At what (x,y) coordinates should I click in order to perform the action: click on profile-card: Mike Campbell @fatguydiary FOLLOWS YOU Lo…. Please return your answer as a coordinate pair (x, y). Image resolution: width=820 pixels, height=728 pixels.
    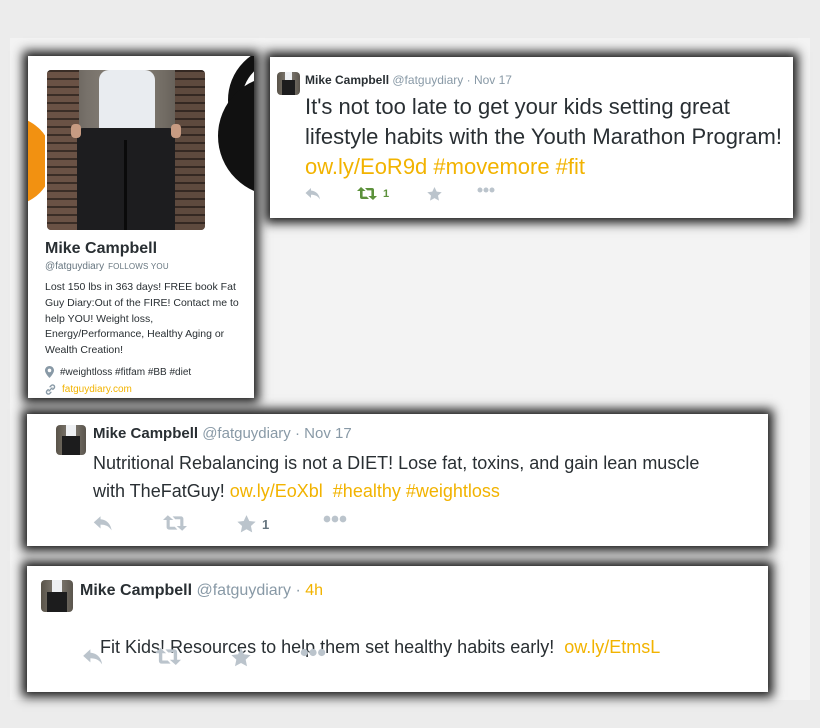
    Looking at the image, I should click on (141, 227).